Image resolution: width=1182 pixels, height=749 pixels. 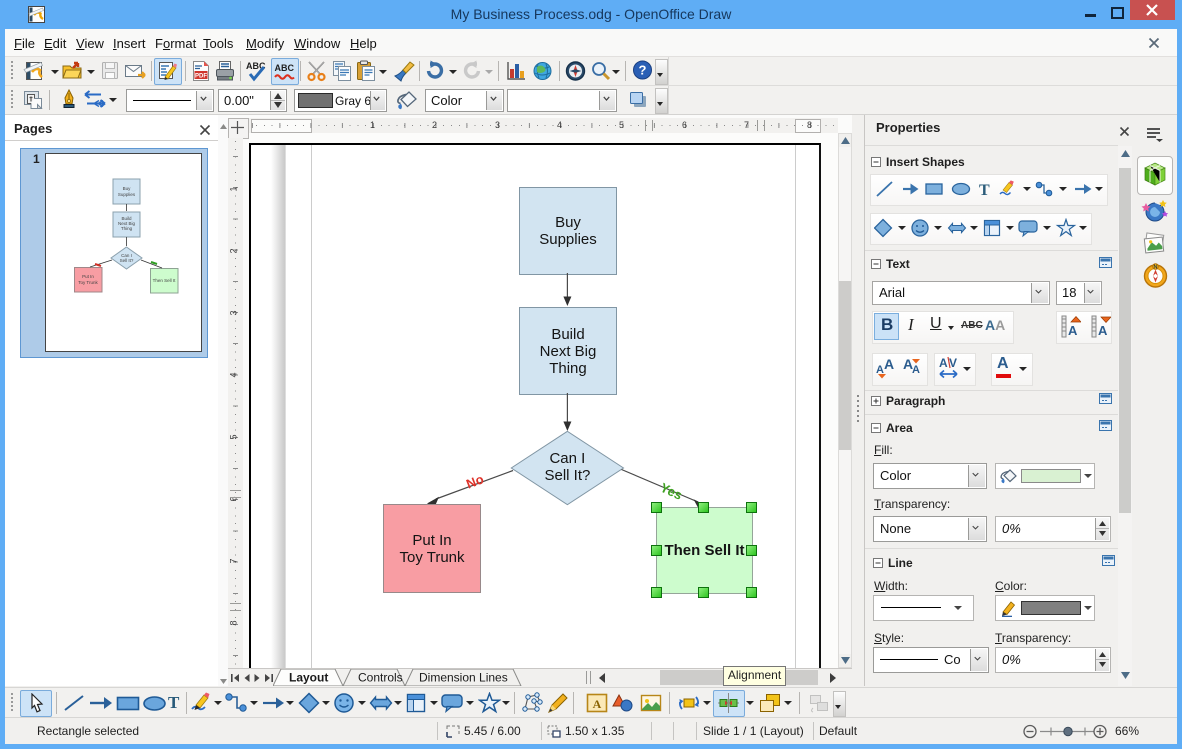 What do you see at coordinates (201, 76) in the screenshot?
I see `svg-text: PDF` at bounding box center [201, 76].